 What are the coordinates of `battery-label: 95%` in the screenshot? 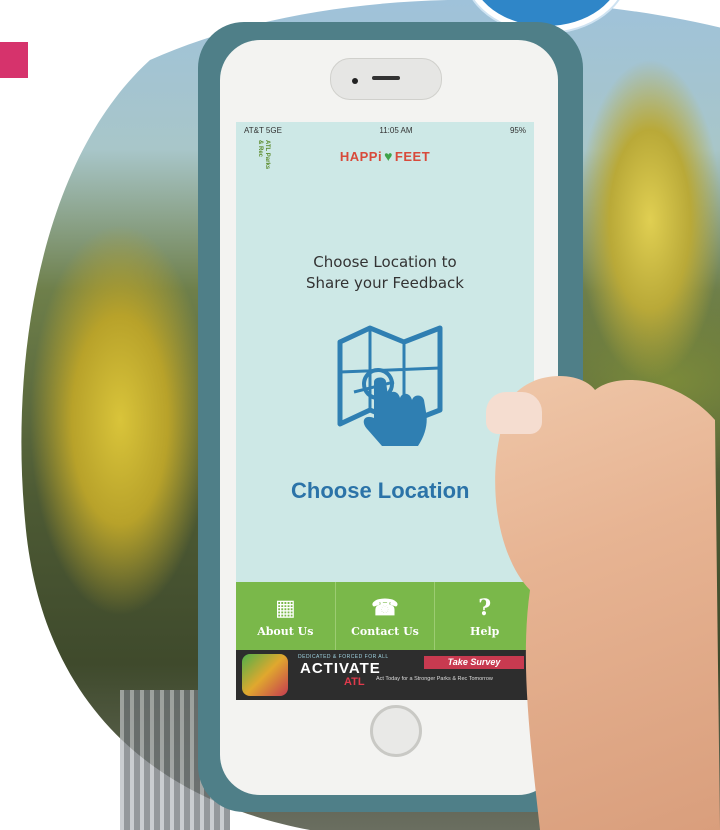 It's located at (517, 130).